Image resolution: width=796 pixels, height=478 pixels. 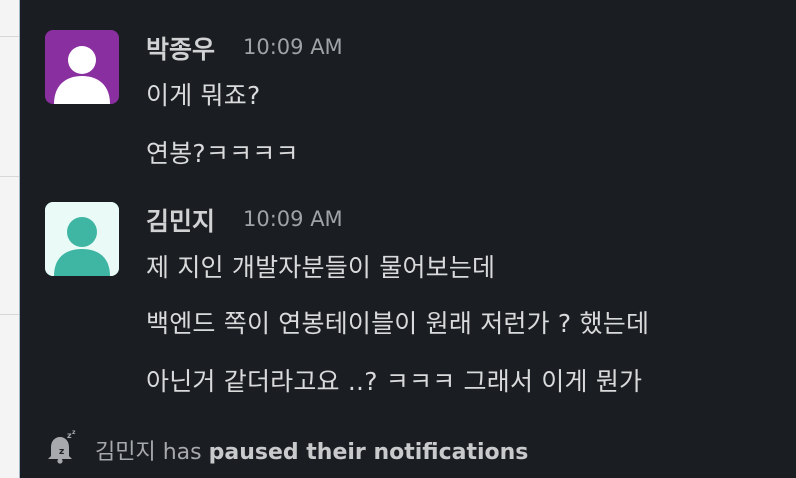 What do you see at coordinates (394, 381) in the screenshot?
I see `message-text: 아닌거 같더라고요 ..? ㅋㅋㅋ 그래서 이게 뭔가` at bounding box center [394, 381].